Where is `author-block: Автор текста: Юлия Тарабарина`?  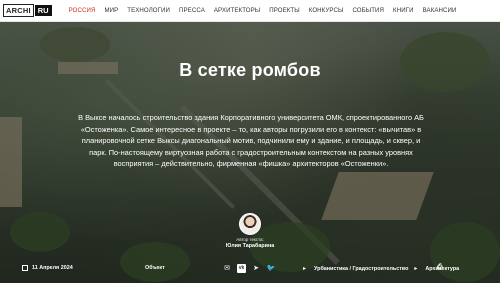 author-block: Автор текста: Юлия Тарабарина is located at coordinates (250, 231).